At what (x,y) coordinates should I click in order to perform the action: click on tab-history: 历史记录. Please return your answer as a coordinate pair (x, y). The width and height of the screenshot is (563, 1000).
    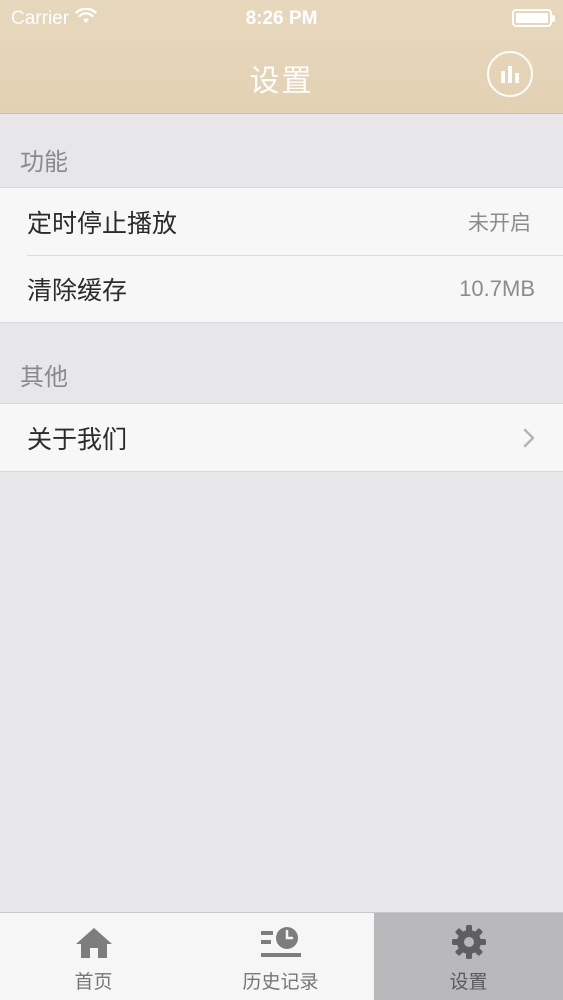
    Looking at the image, I should click on (280, 956).